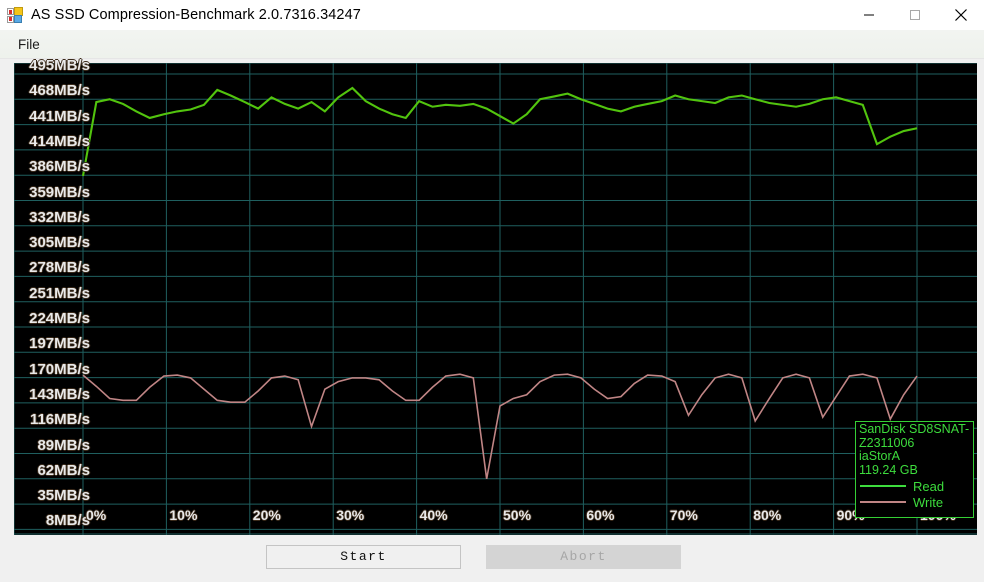 This screenshot has width=984, height=582. I want to click on legend-entry-read: Read, so click(916, 486).